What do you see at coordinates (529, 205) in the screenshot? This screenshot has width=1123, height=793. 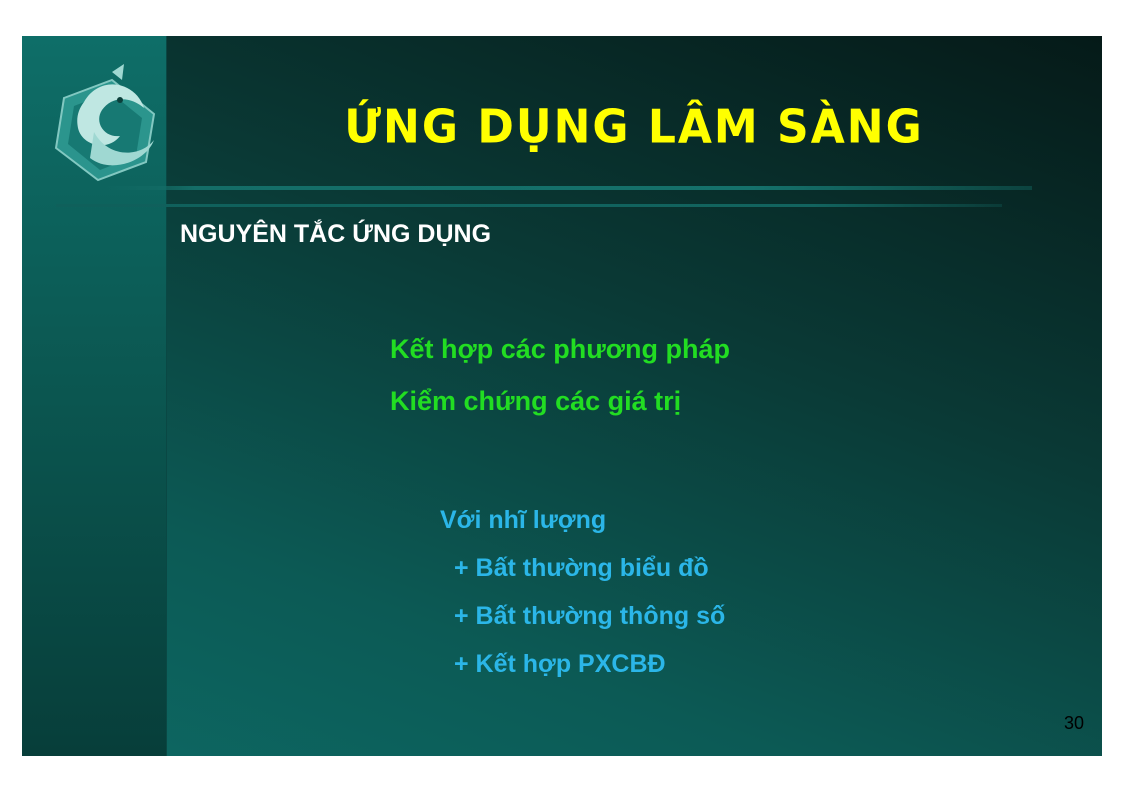 I see `title-divider-lower` at bounding box center [529, 205].